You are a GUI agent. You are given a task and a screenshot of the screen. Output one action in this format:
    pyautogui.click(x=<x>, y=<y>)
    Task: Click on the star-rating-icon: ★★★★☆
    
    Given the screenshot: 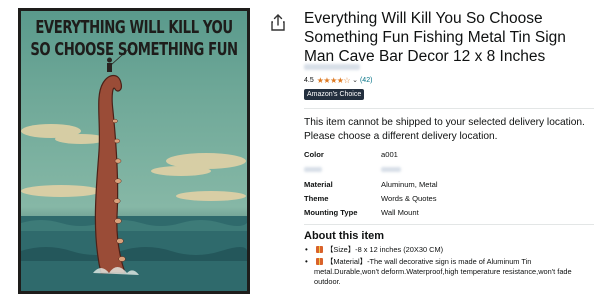 What is the action you would take?
    pyautogui.click(x=334, y=80)
    